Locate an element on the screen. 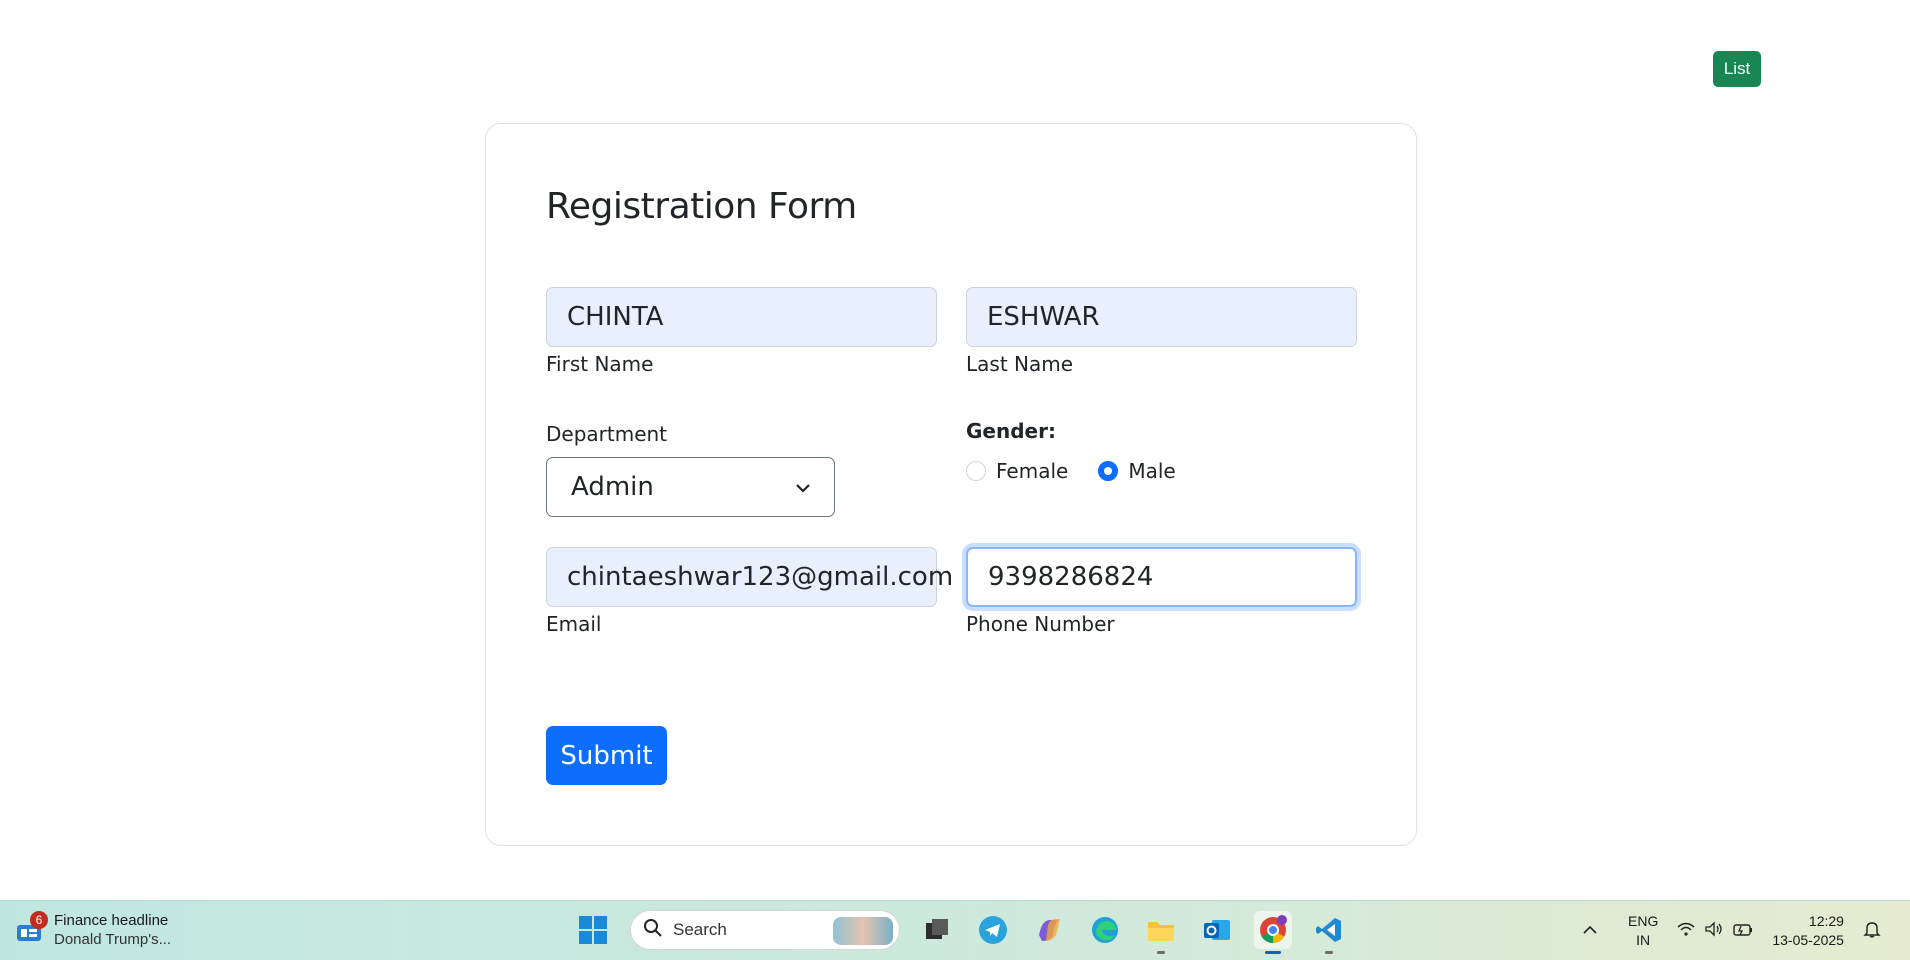  gender-option-male-label: Male is located at coordinates (1151, 471).